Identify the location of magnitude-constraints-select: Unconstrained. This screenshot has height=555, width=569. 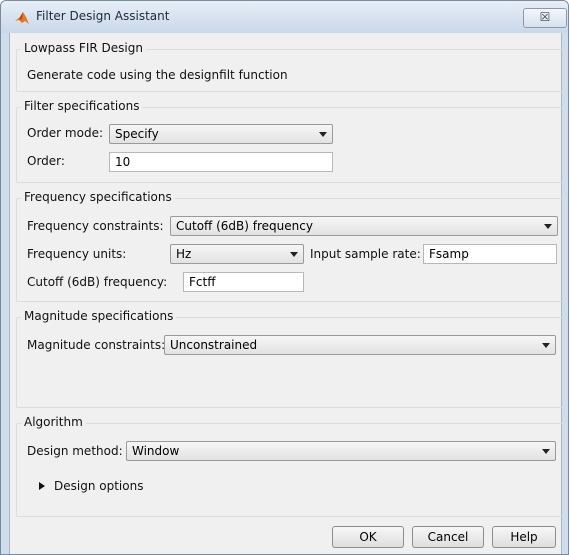
(360, 345).